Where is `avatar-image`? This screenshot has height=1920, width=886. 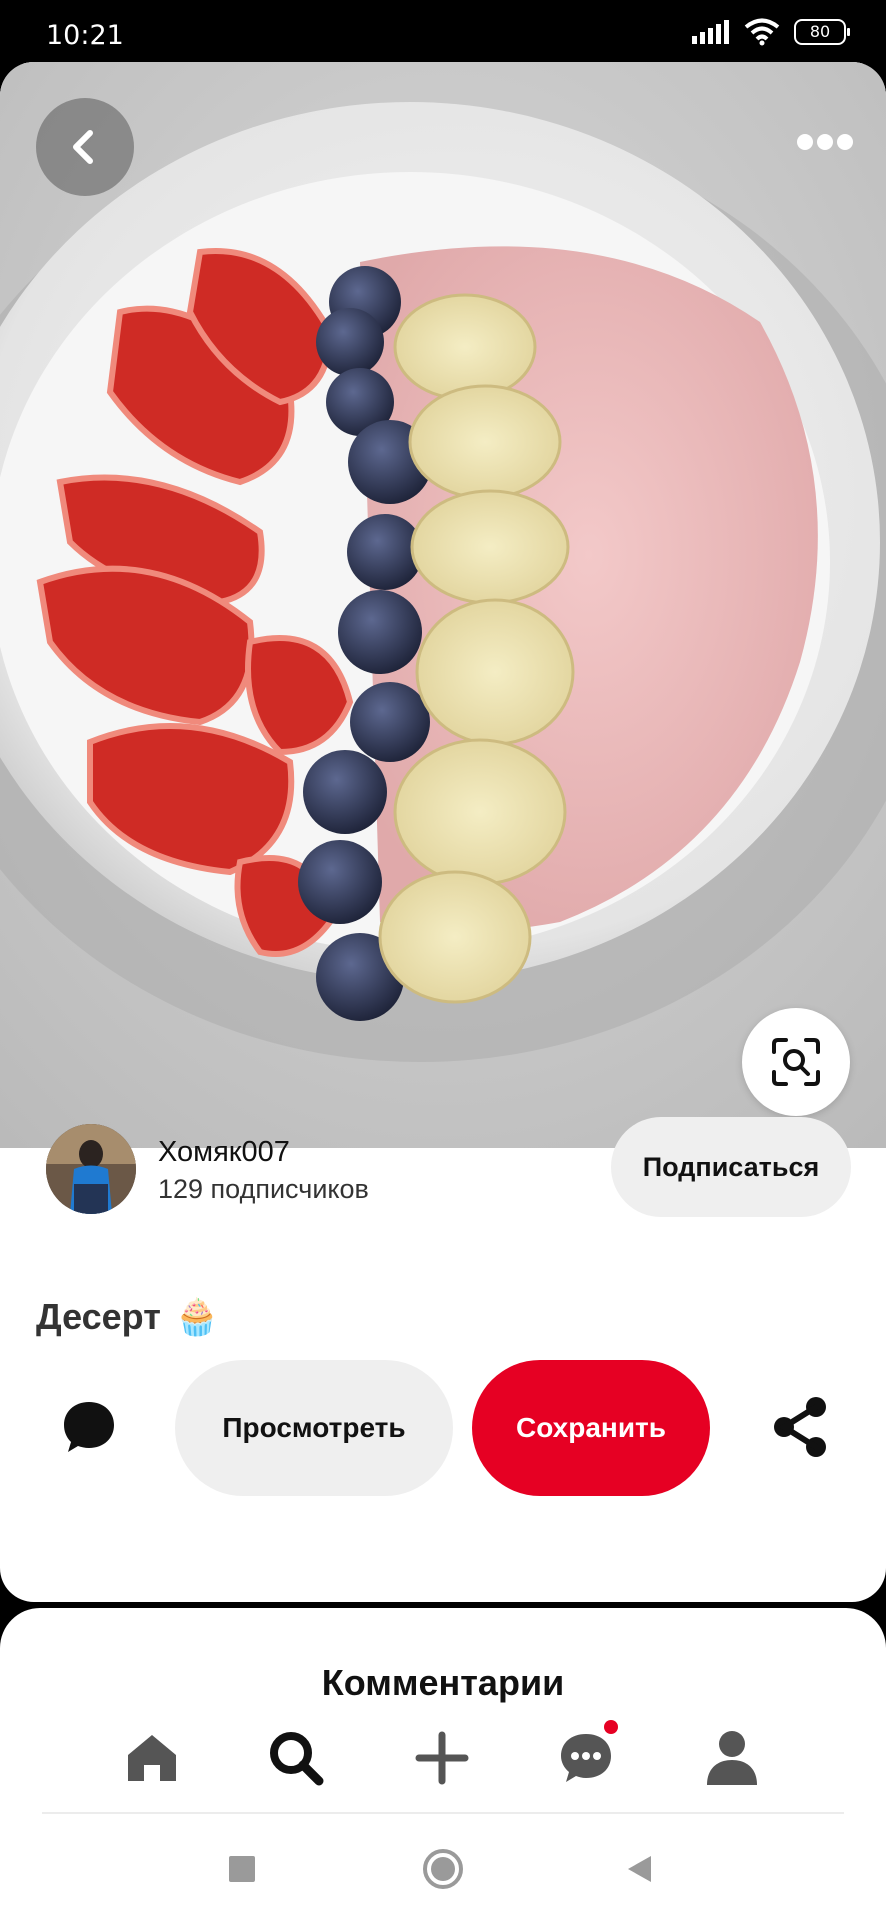
avatar-image is located at coordinates (91, 1169).